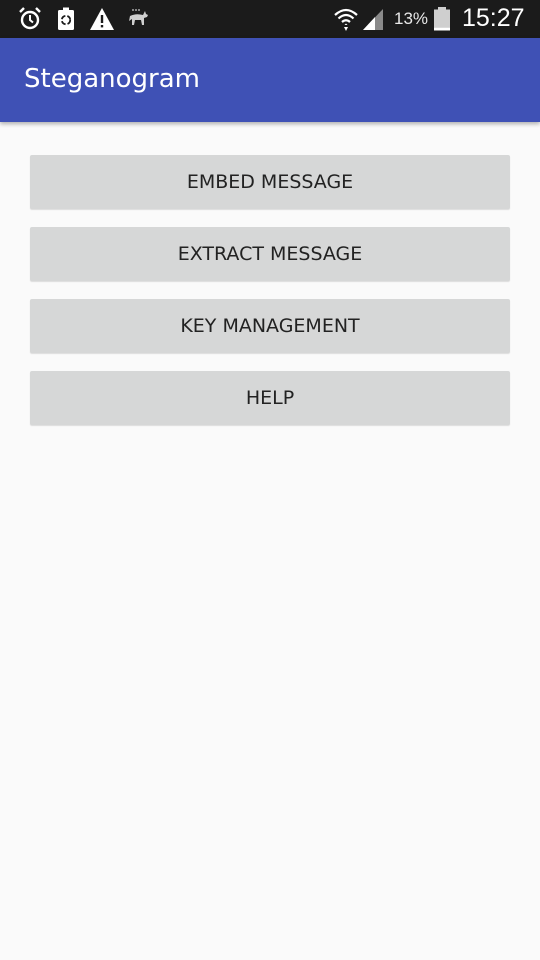 This screenshot has height=960, width=540. Describe the element at coordinates (270, 254) in the screenshot. I see `extract-message-button: EXTRACT MESSAGE` at that location.